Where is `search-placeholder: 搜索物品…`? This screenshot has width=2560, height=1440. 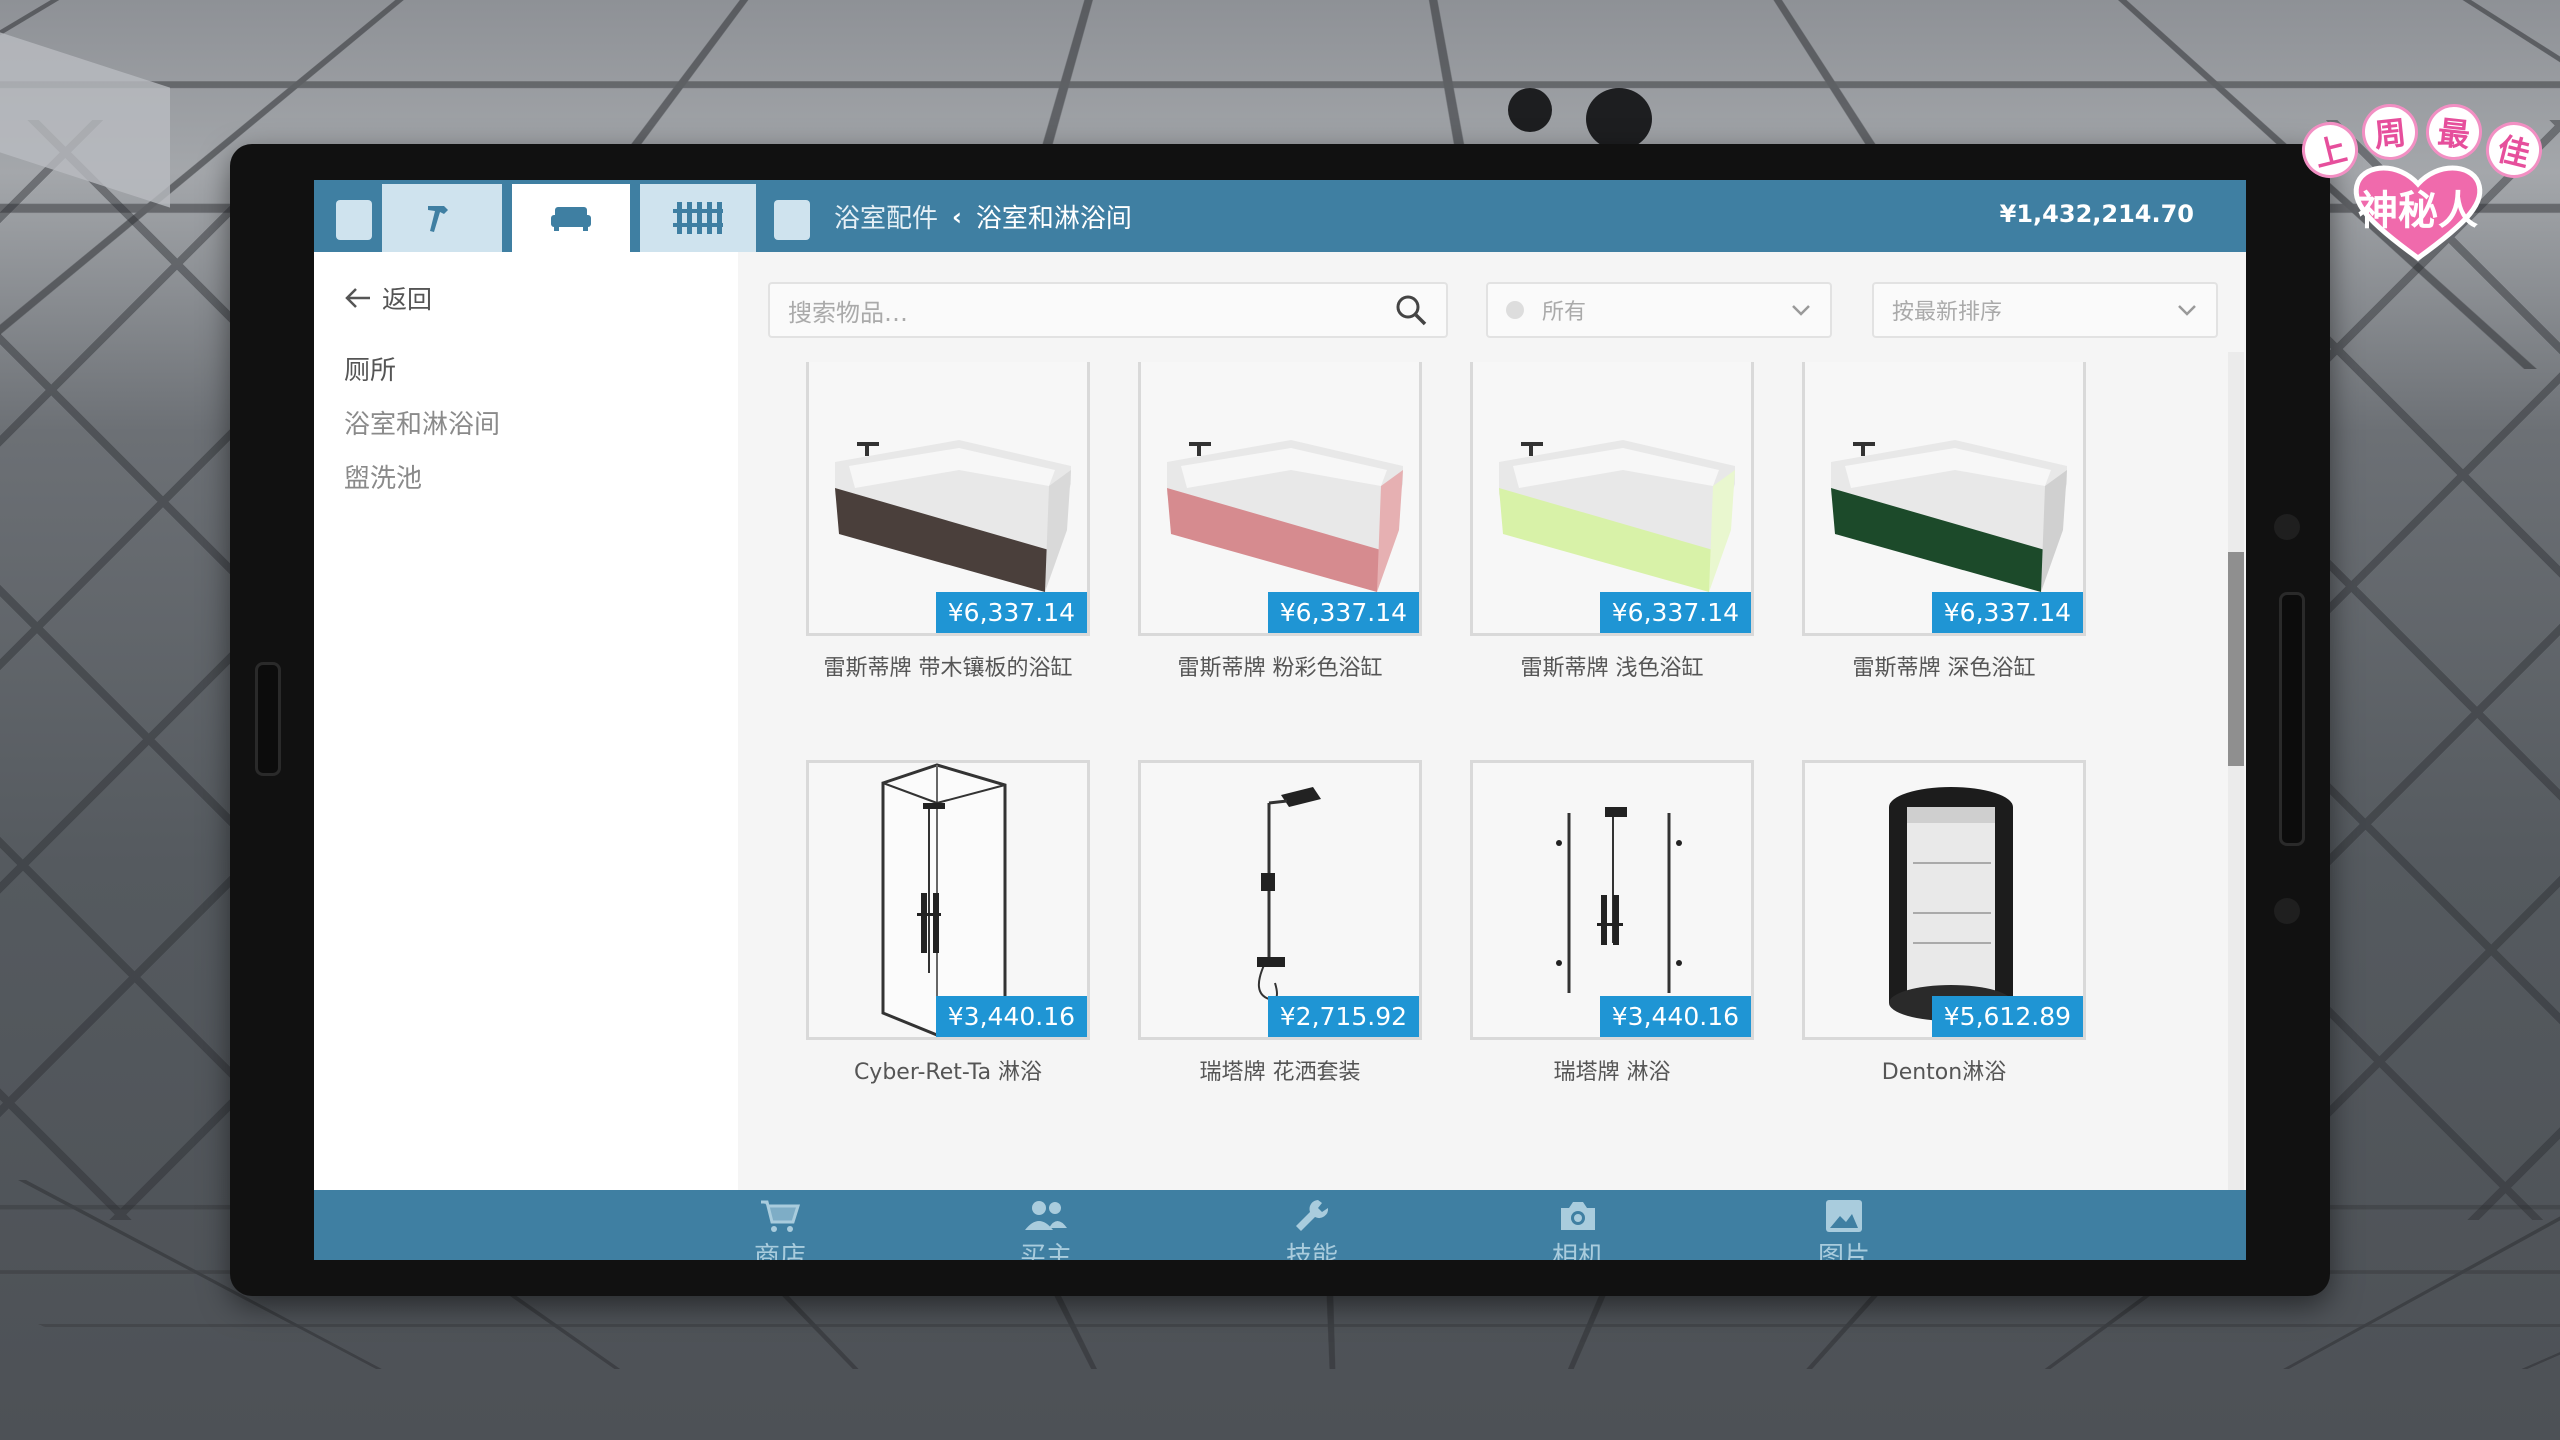 search-placeholder: 搜索物品… is located at coordinates (1091, 310).